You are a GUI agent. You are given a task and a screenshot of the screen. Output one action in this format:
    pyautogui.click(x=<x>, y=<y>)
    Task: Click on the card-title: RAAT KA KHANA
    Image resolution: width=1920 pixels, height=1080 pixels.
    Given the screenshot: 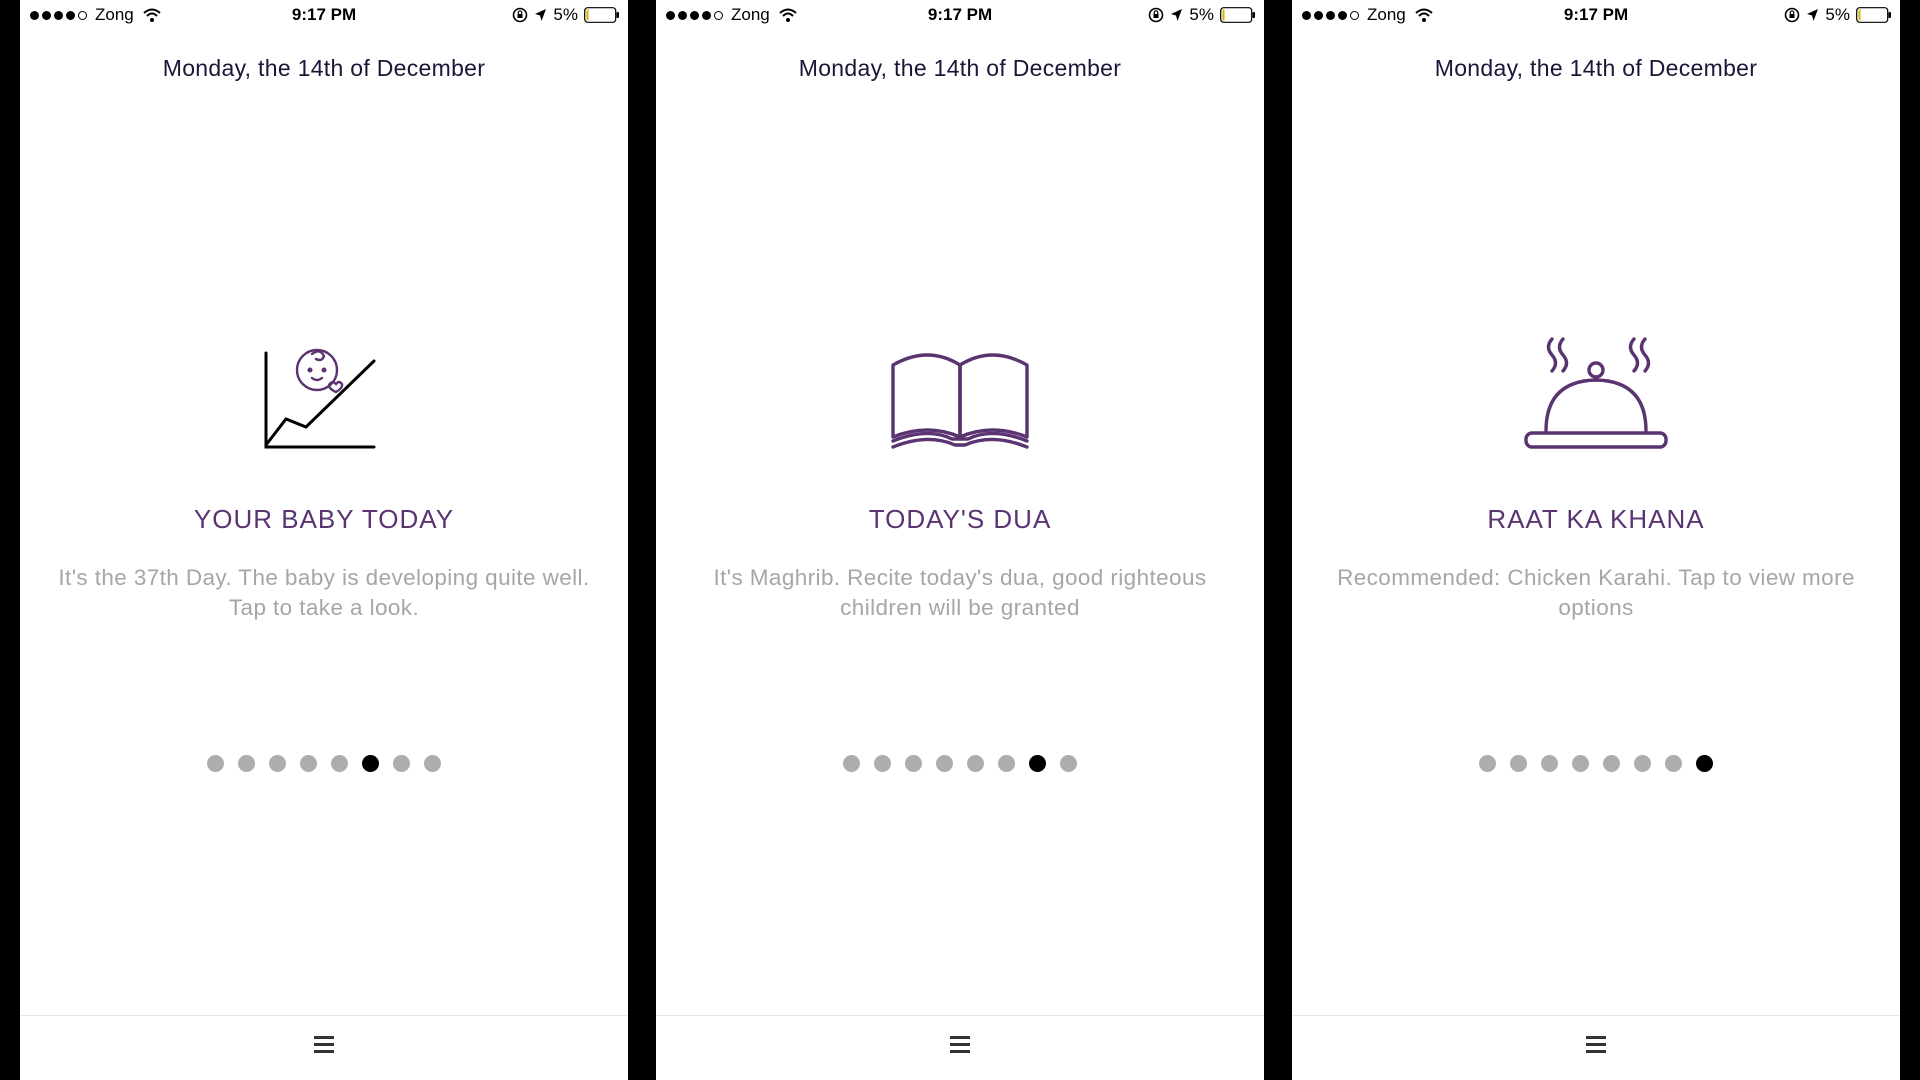 What is the action you would take?
    pyautogui.click(x=1596, y=519)
    